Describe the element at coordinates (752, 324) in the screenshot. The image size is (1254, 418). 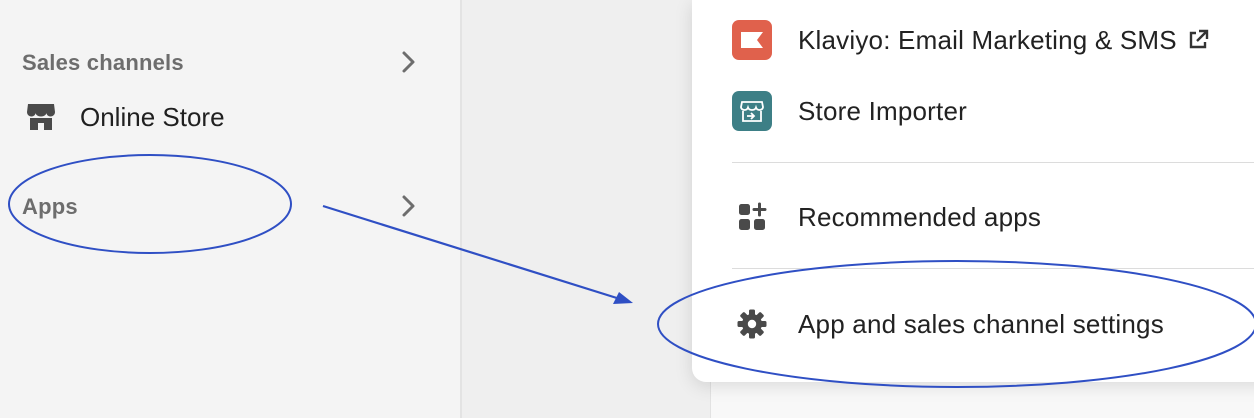
I see `gear-icon` at that location.